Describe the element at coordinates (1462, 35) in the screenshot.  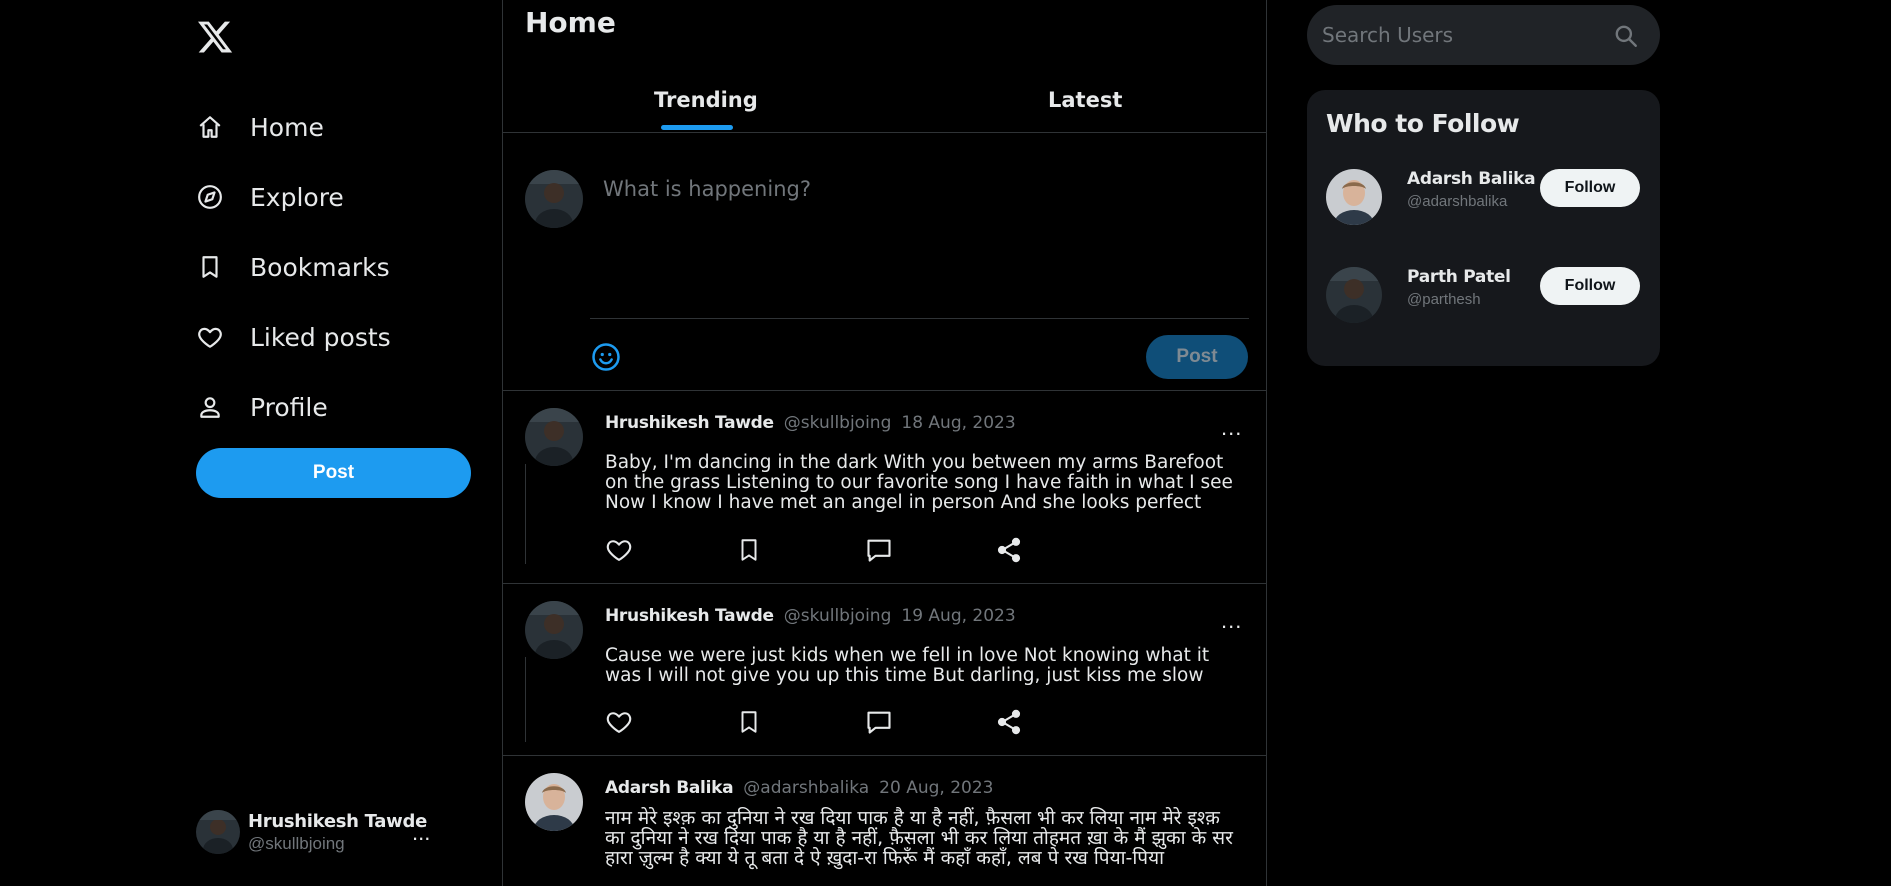
I see `search-input` at that location.